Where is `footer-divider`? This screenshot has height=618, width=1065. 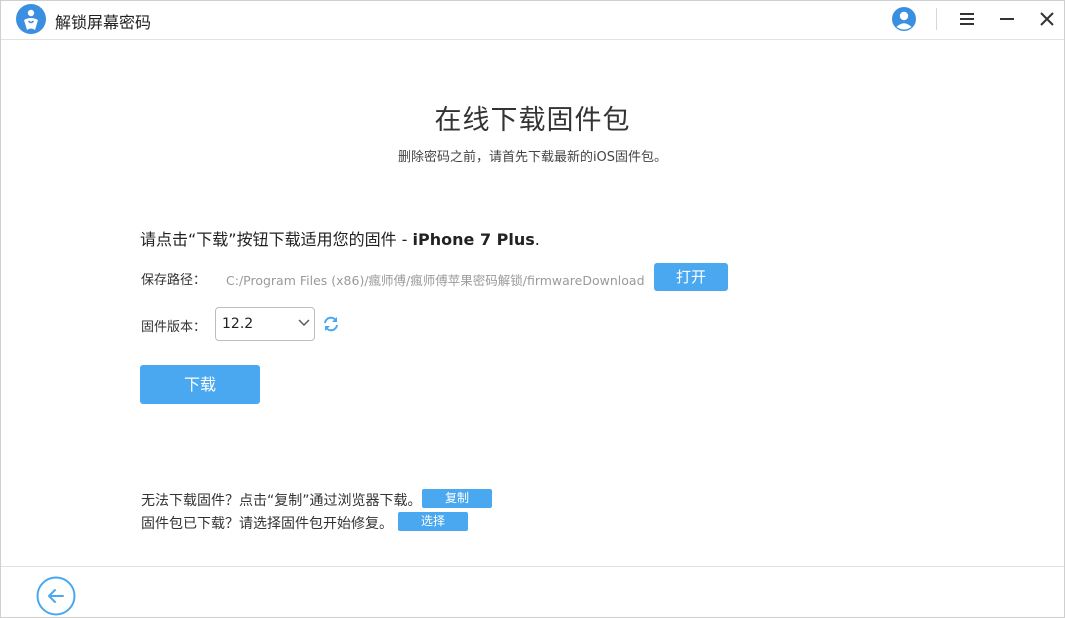
footer-divider is located at coordinates (532, 566).